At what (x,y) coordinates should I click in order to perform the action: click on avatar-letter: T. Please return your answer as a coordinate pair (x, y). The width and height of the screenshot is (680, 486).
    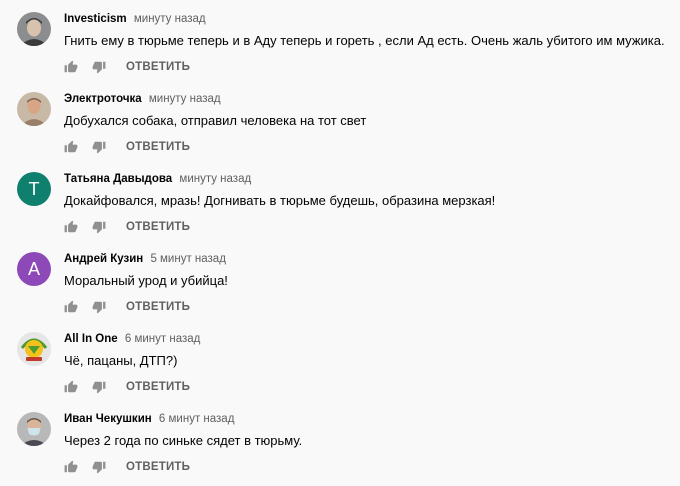
    Looking at the image, I should click on (34, 188).